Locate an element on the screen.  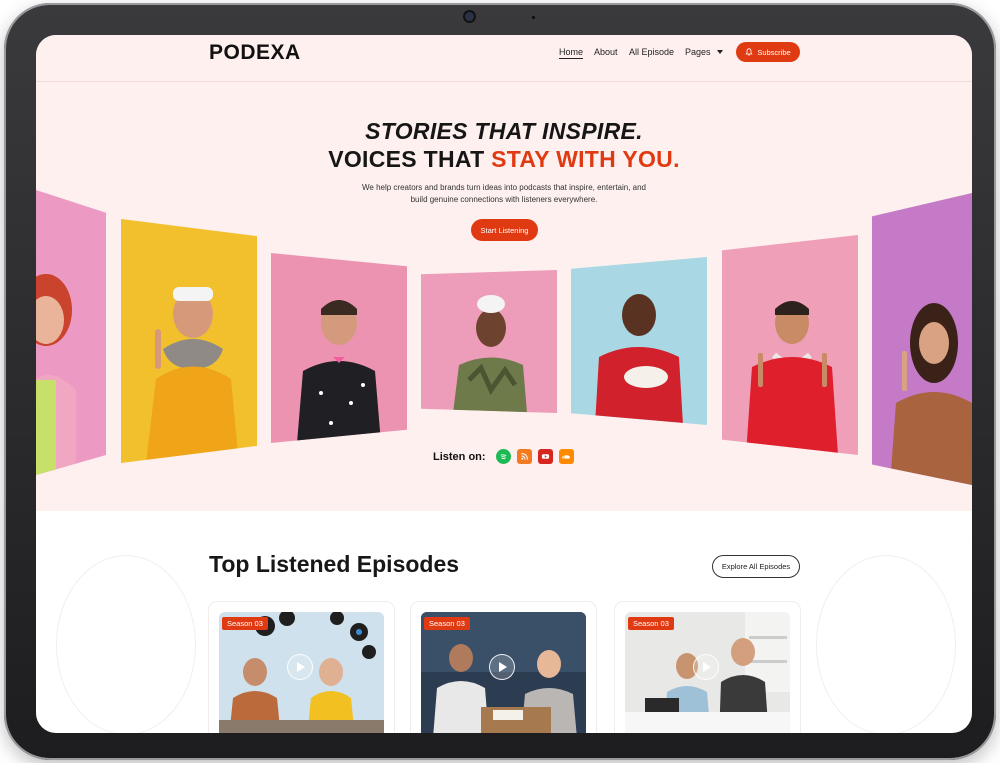
youtube-glyph is located at coordinates (545, 456).